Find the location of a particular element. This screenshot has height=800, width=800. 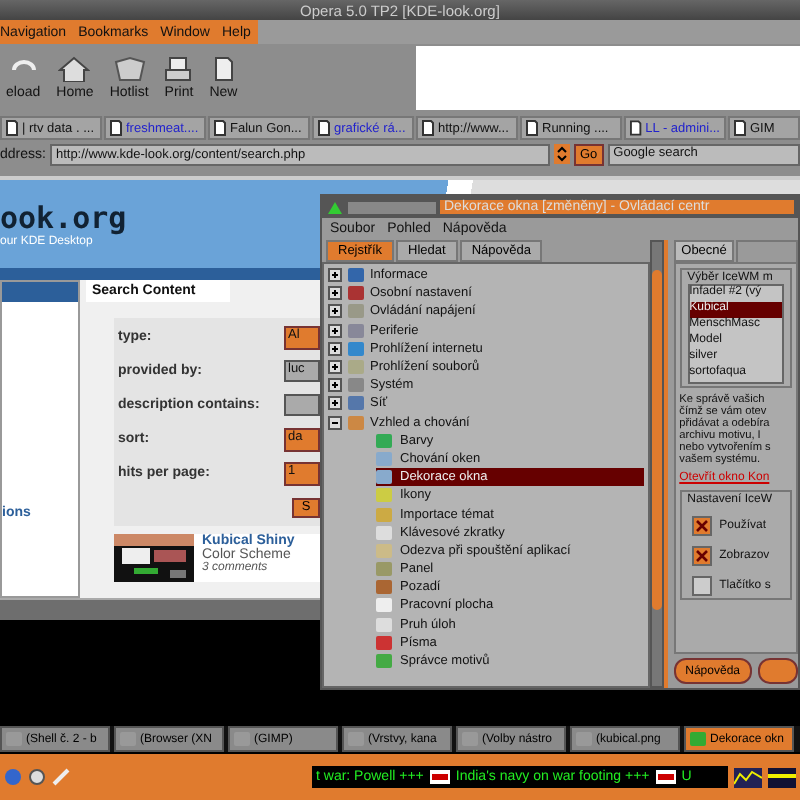

graph-icon is located at coordinates (748, 777).